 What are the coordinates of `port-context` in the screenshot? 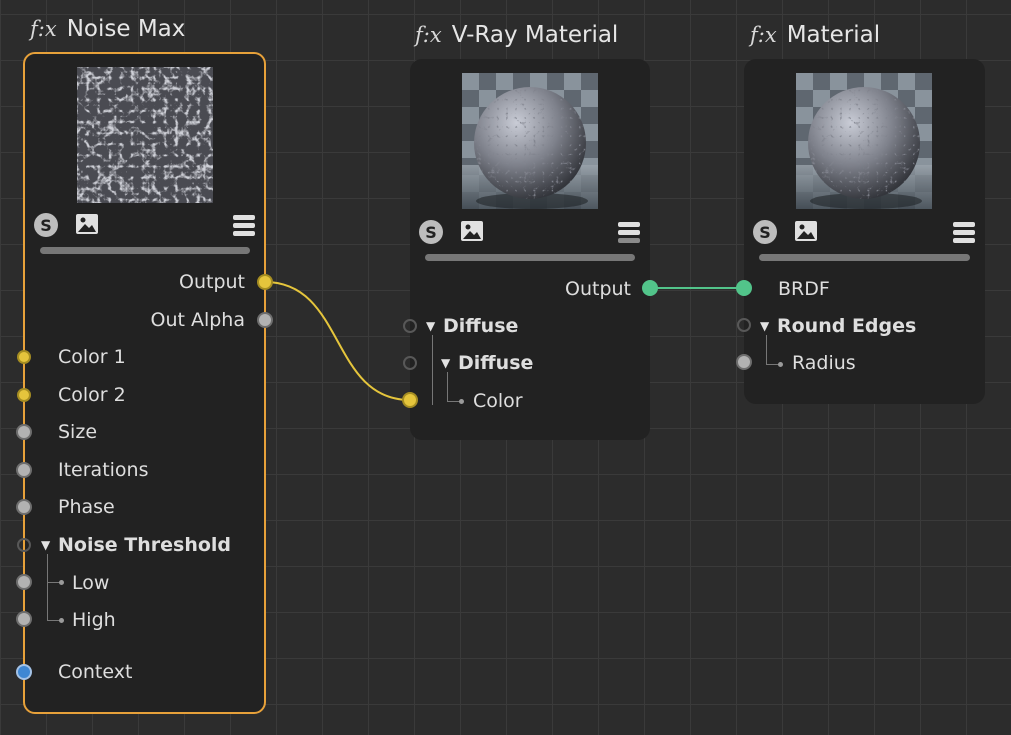 It's located at (24, 672).